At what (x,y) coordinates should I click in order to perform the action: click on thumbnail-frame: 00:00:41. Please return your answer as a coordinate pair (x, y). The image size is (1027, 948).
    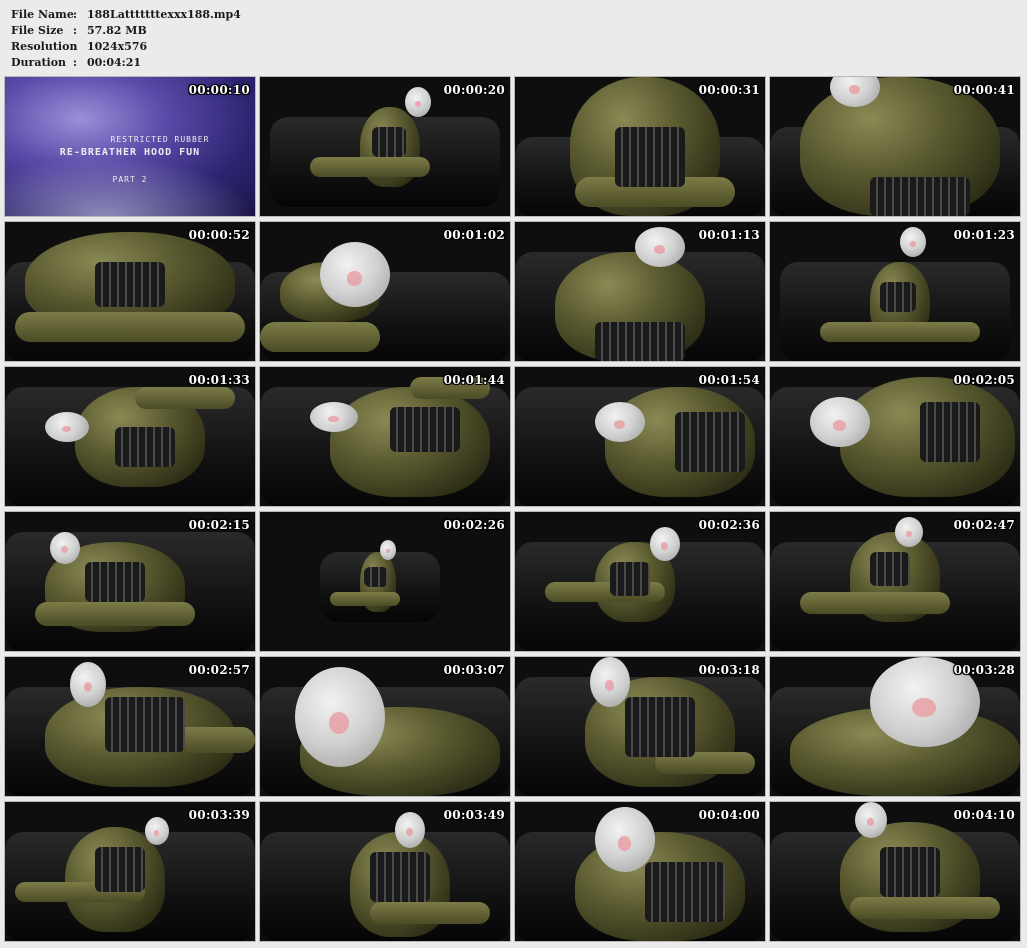
    Looking at the image, I should click on (895, 146).